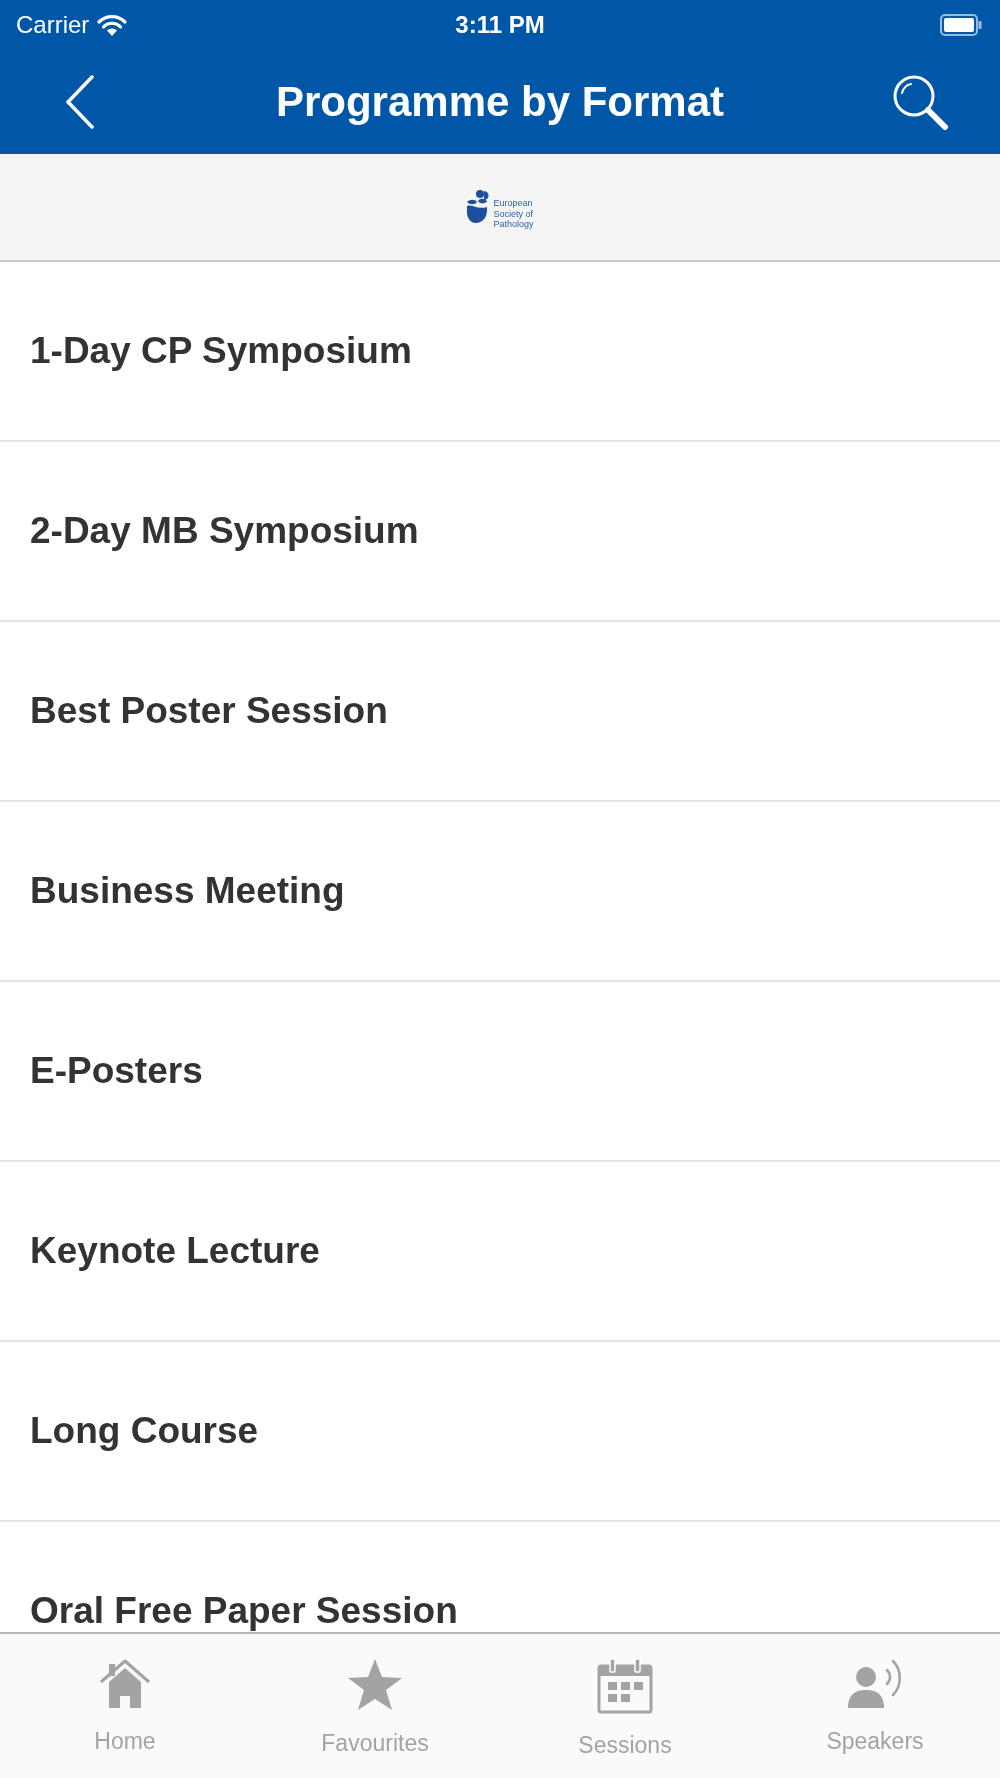 The width and height of the screenshot is (1000, 1778). What do you see at coordinates (175, 1251) in the screenshot?
I see `format-label: Keynote Lecture` at bounding box center [175, 1251].